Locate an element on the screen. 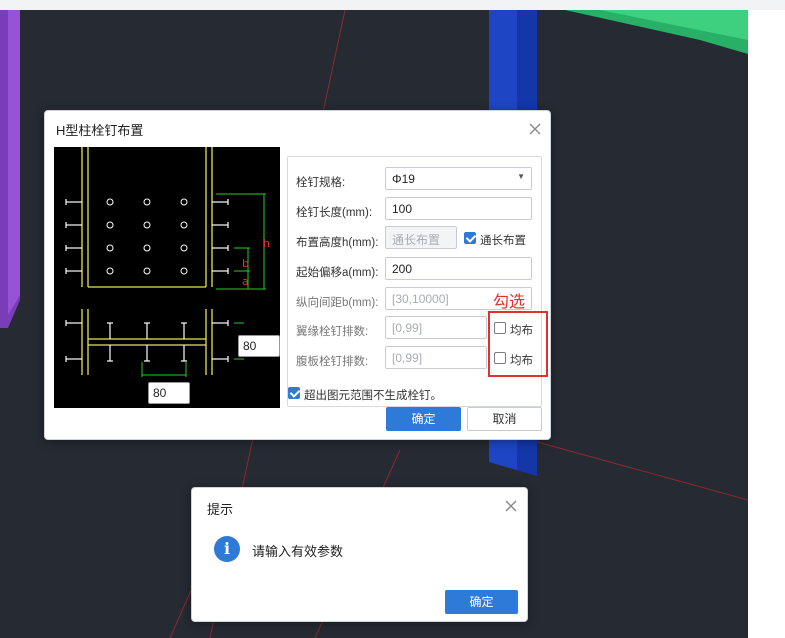 Image resolution: width=785 pixels, height=638 pixels. dim-right-input: 80 is located at coordinates (259, 346).